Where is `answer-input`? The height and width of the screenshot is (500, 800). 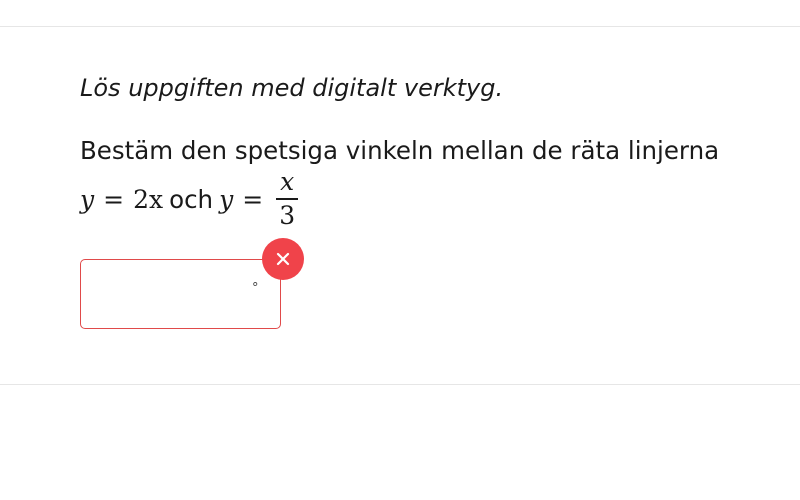 answer-input is located at coordinates (173, 295).